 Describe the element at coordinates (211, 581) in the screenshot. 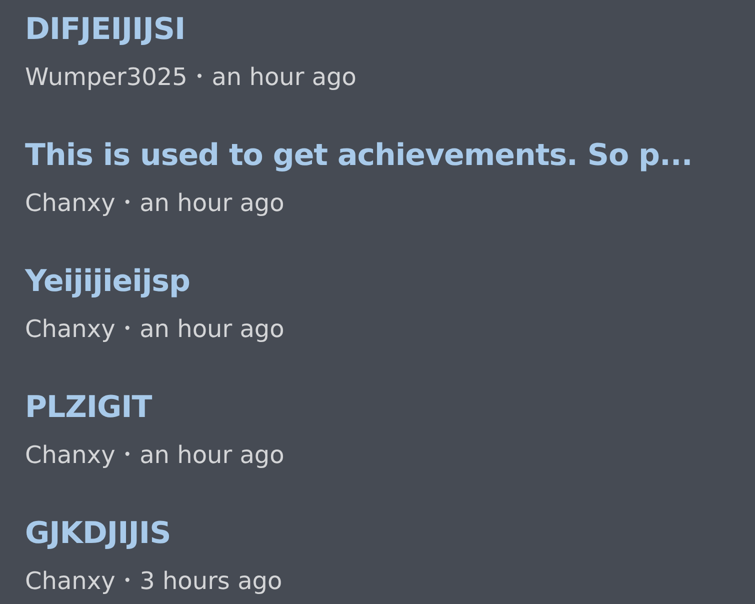

I see `post-time: 3 hours ago` at that location.